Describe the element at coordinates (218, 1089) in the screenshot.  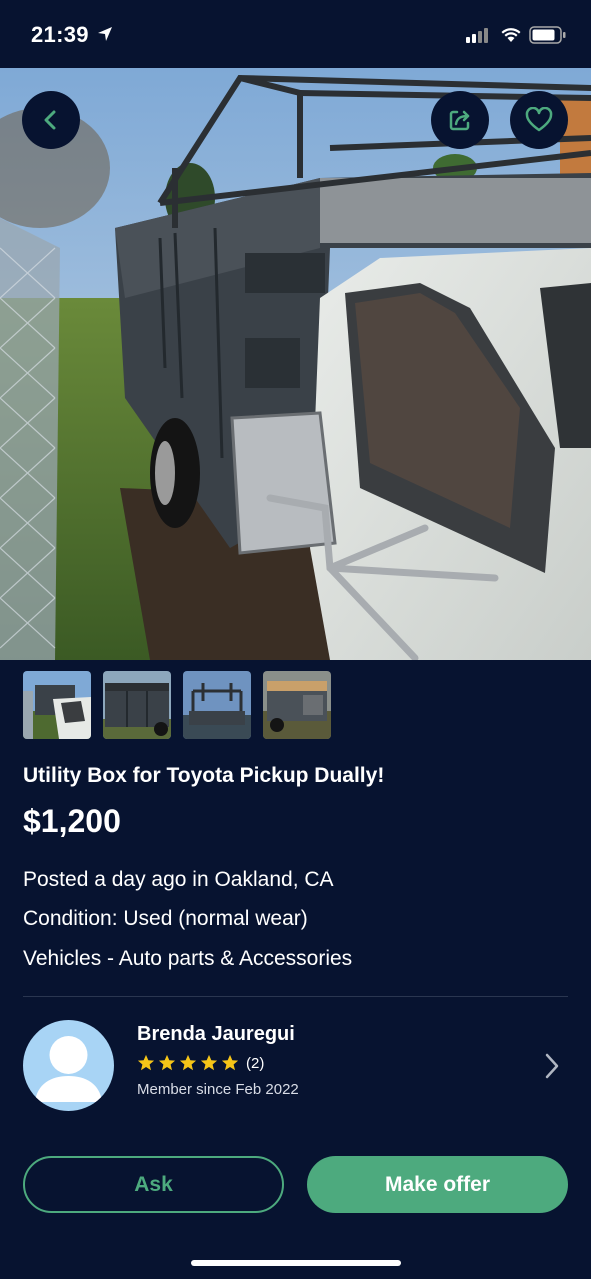
I see `member-since: Member since Feb 2022` at that location.